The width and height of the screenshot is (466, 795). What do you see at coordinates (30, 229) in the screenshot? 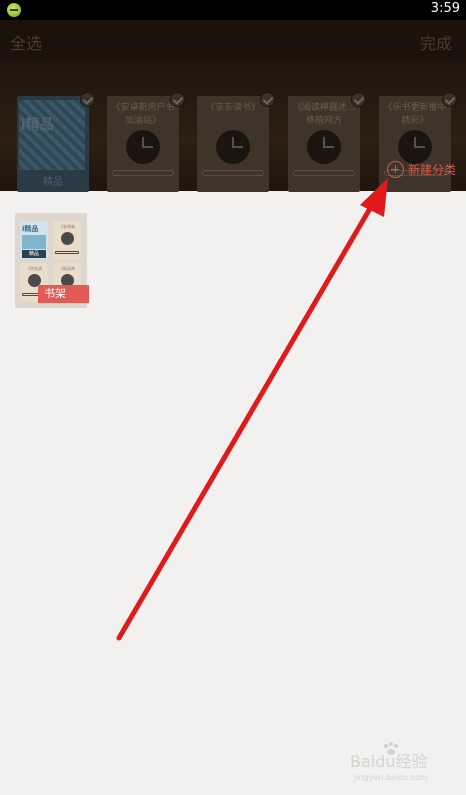
I see `mini-brand: i精品` at bounding box center [30, 229].